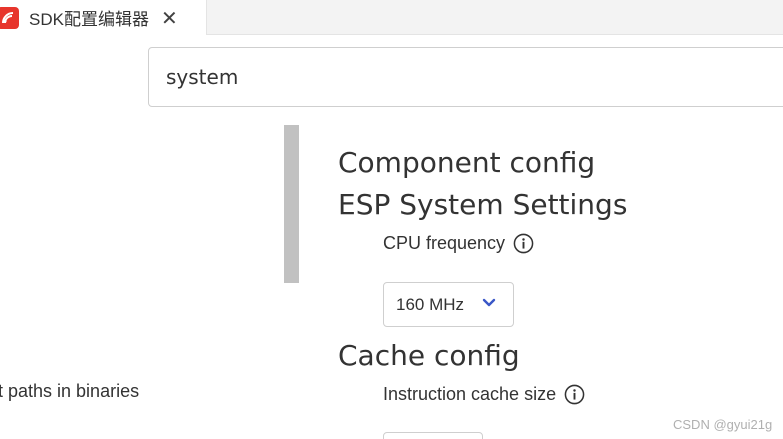 Image resolution: width=783 pixels, height=439 pixels. I want to click on section-title: Component config, so click(467, 162).